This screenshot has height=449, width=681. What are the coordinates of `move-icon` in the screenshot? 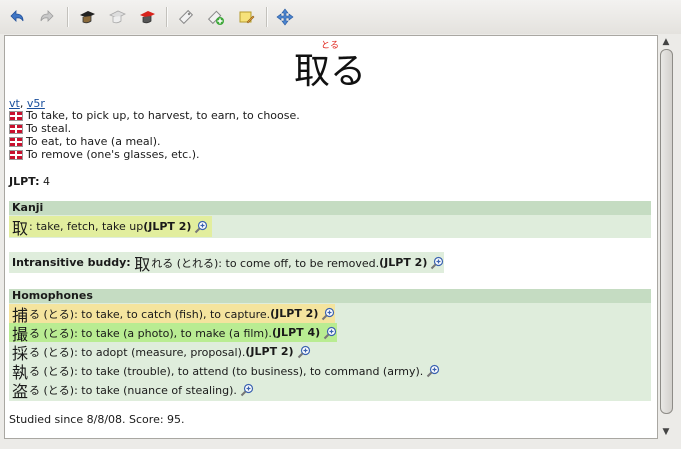 It's located at (285, 17).